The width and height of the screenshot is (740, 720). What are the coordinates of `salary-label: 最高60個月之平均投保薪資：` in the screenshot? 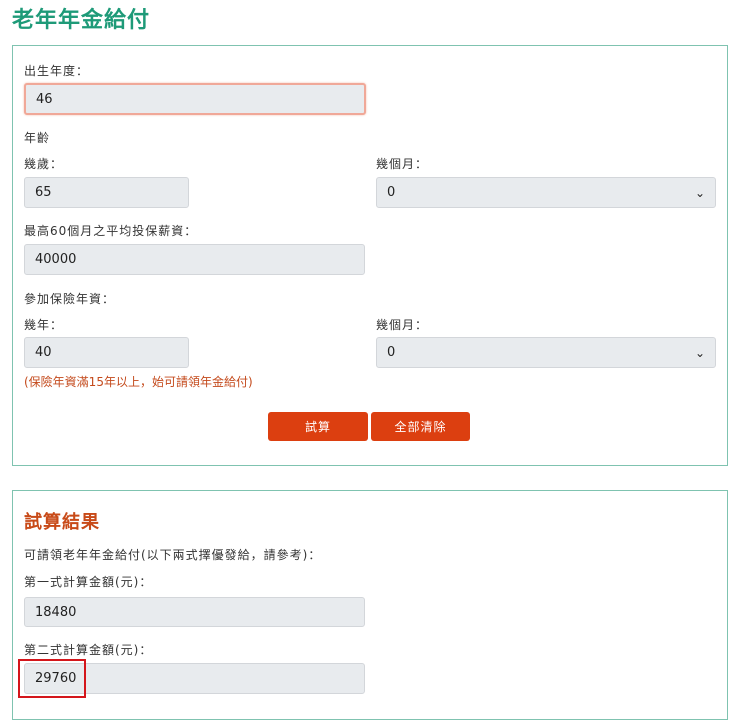 It's located at (111, 231).